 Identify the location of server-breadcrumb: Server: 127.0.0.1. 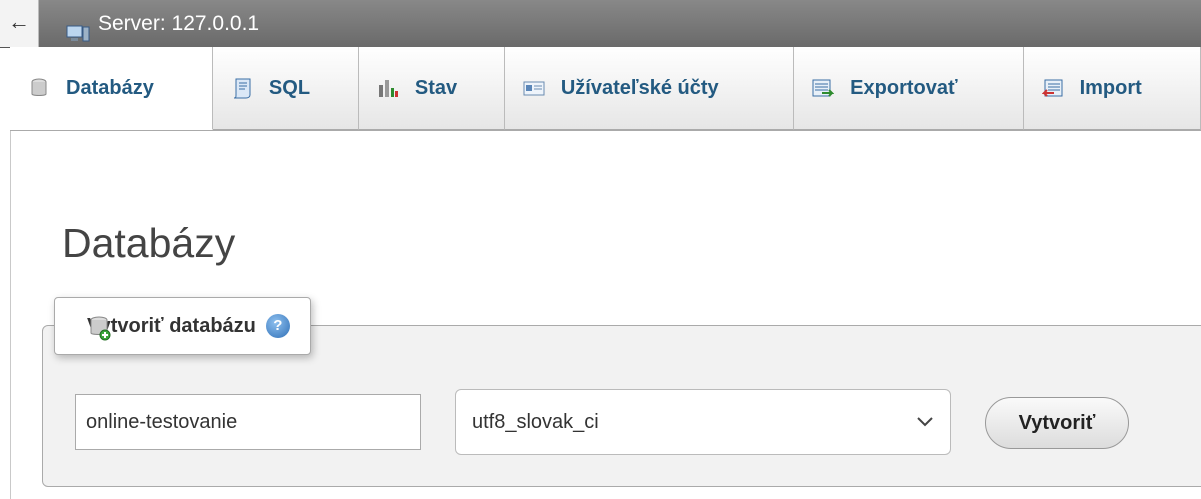
(162, 23).